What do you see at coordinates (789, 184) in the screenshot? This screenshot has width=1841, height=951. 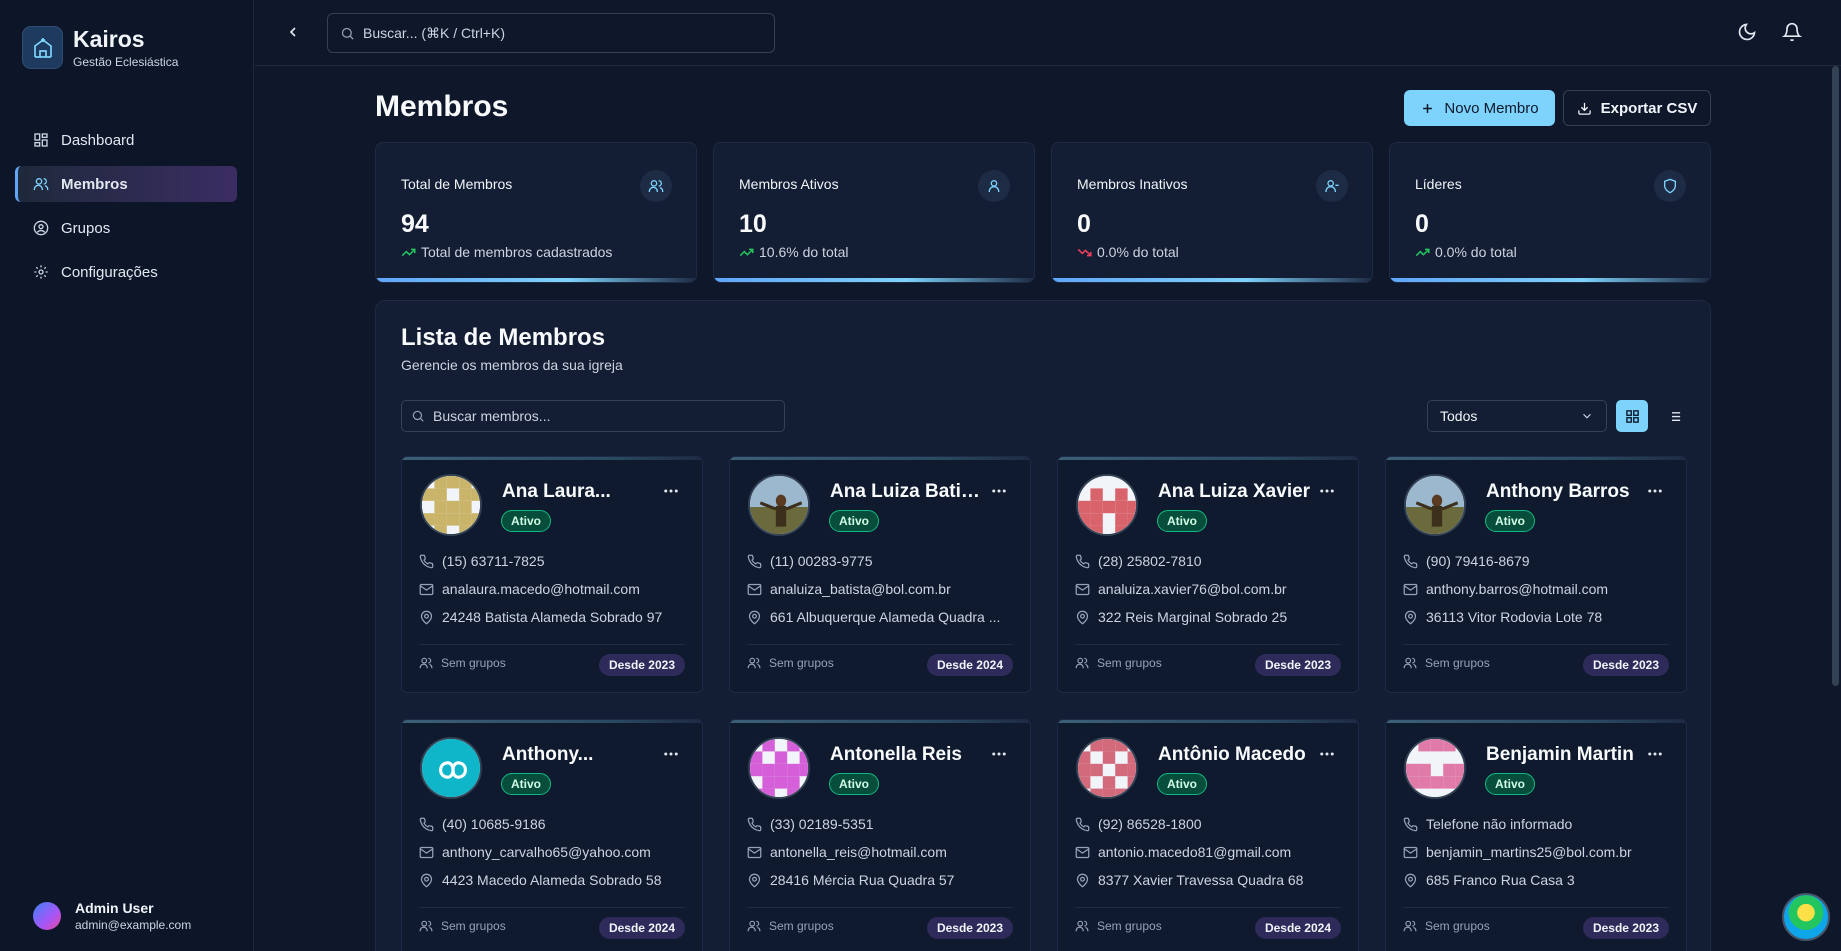 I see `stat-label: Membros Ativos` at bounding box center [789, 184].